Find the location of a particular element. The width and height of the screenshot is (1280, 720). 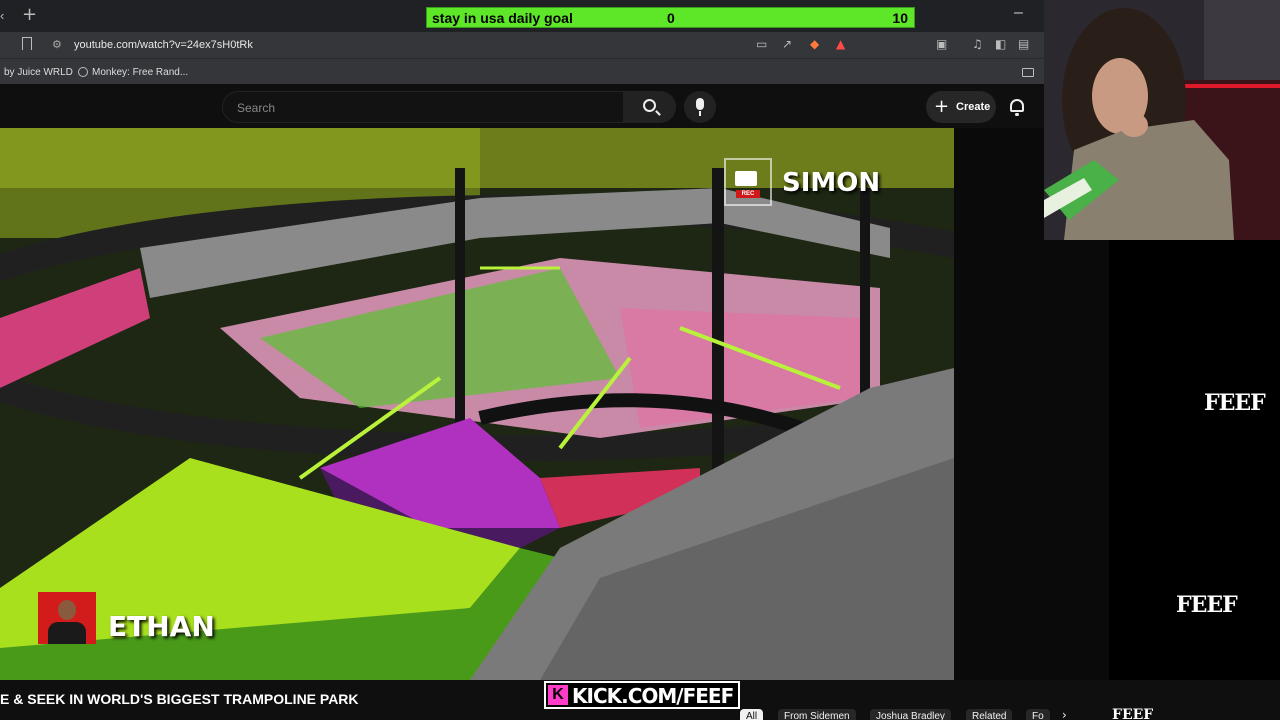

brave-rewards-icon: ▲ is located at coordinates (840, 44).